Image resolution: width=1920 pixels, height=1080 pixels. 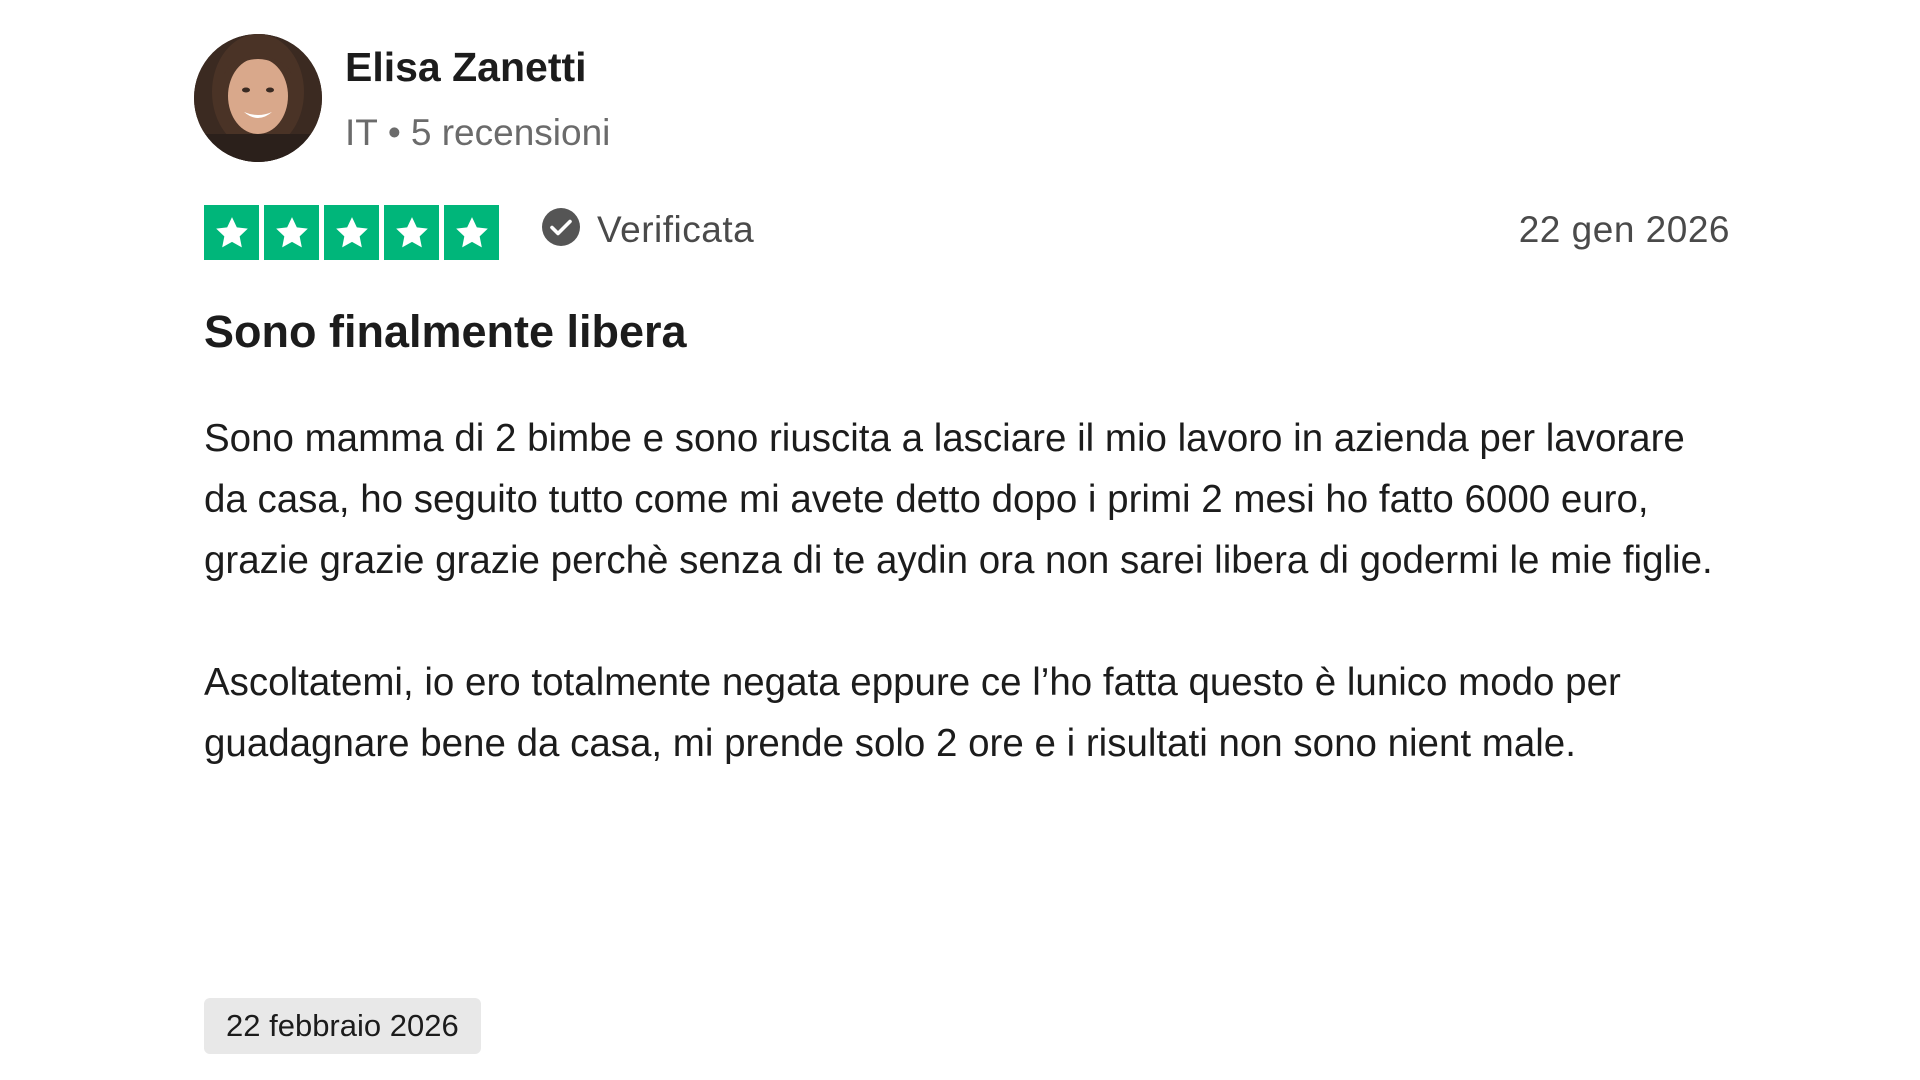 I want to click on reviewer-reviews-count: 5 recensioni, so click(x=510, y=132).